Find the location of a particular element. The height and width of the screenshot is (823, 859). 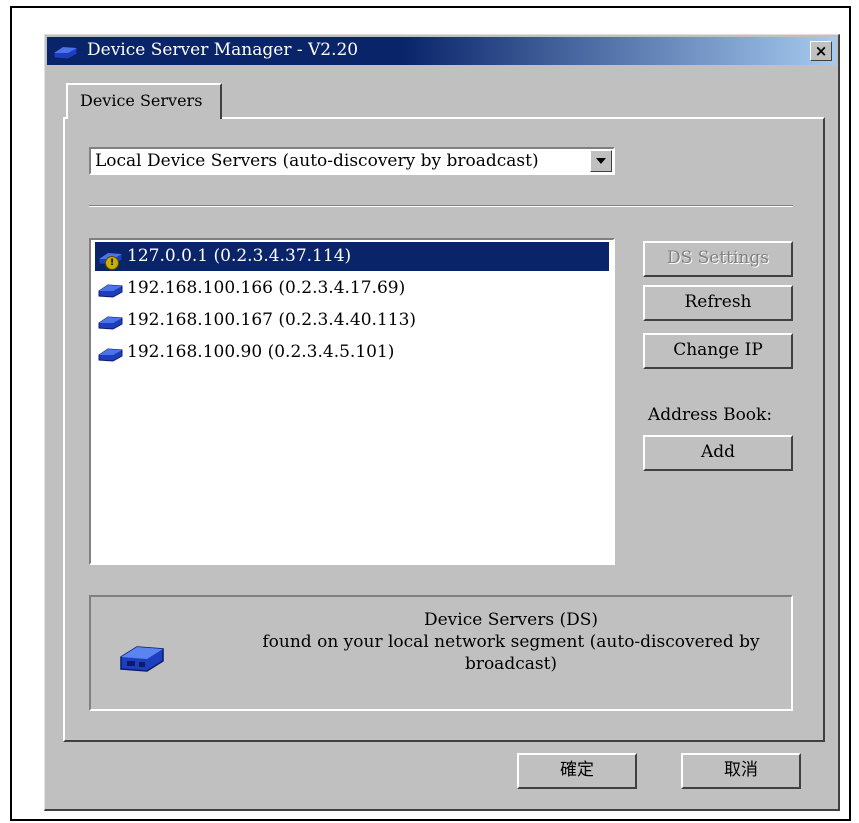

ok-button: 確定 is located at coordinates (577, 771).